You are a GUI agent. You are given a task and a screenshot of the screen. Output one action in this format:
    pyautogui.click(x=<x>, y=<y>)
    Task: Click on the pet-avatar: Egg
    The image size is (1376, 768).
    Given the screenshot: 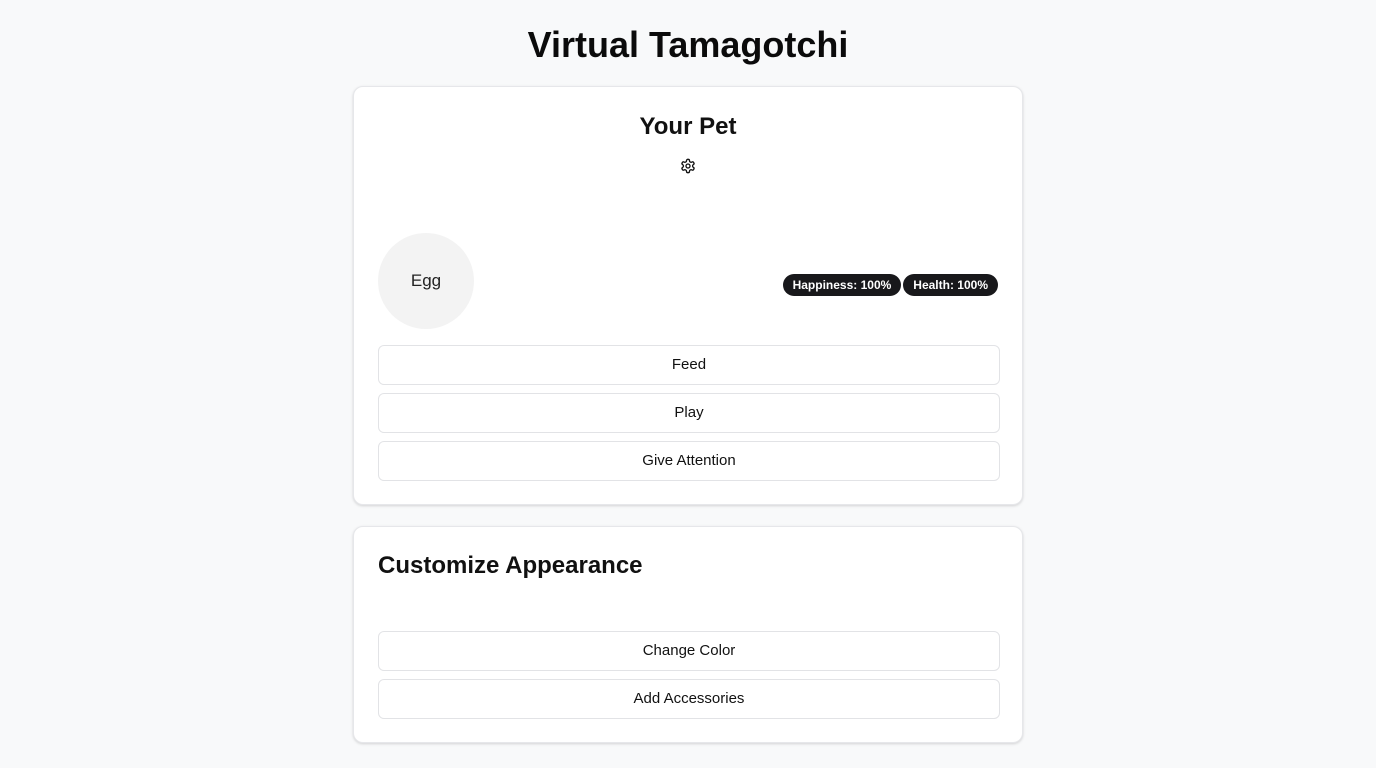 What is the action you would take?
    pyautogui.click(x=426, y=281)
    